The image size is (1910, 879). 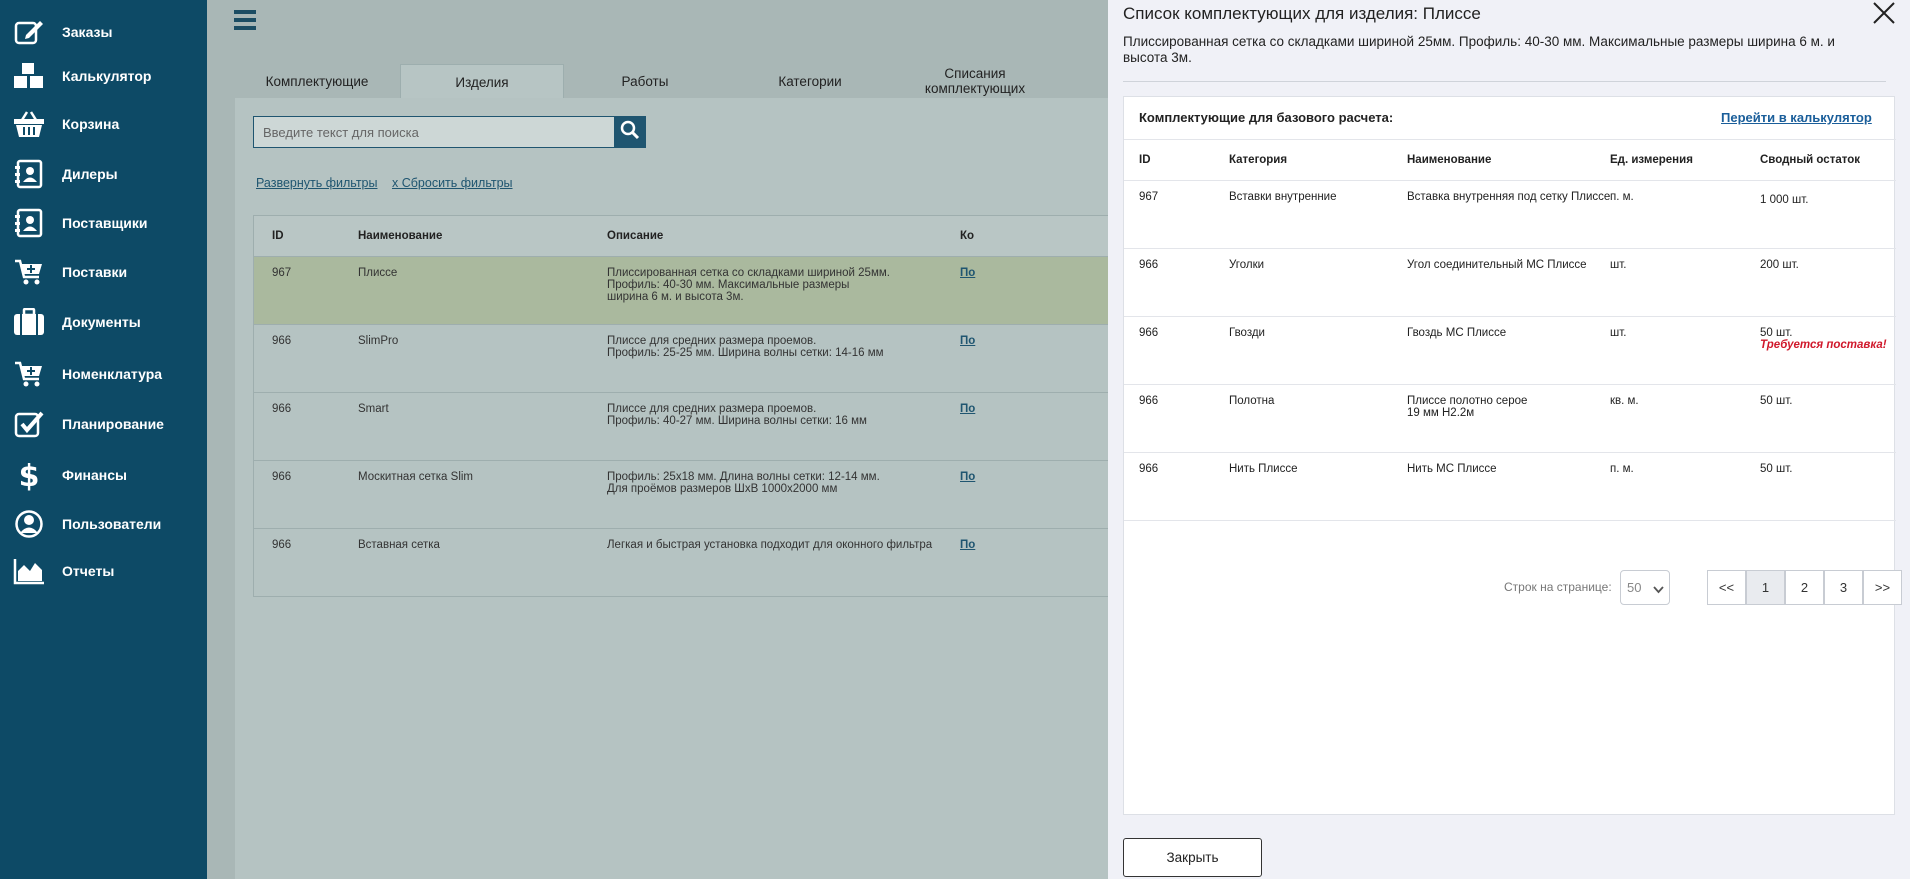 What do you see at coordinates (103, 174) in the screenshot?
I see `sidebar-item-dealers: Дилеры` at bounding box center [103, 174].